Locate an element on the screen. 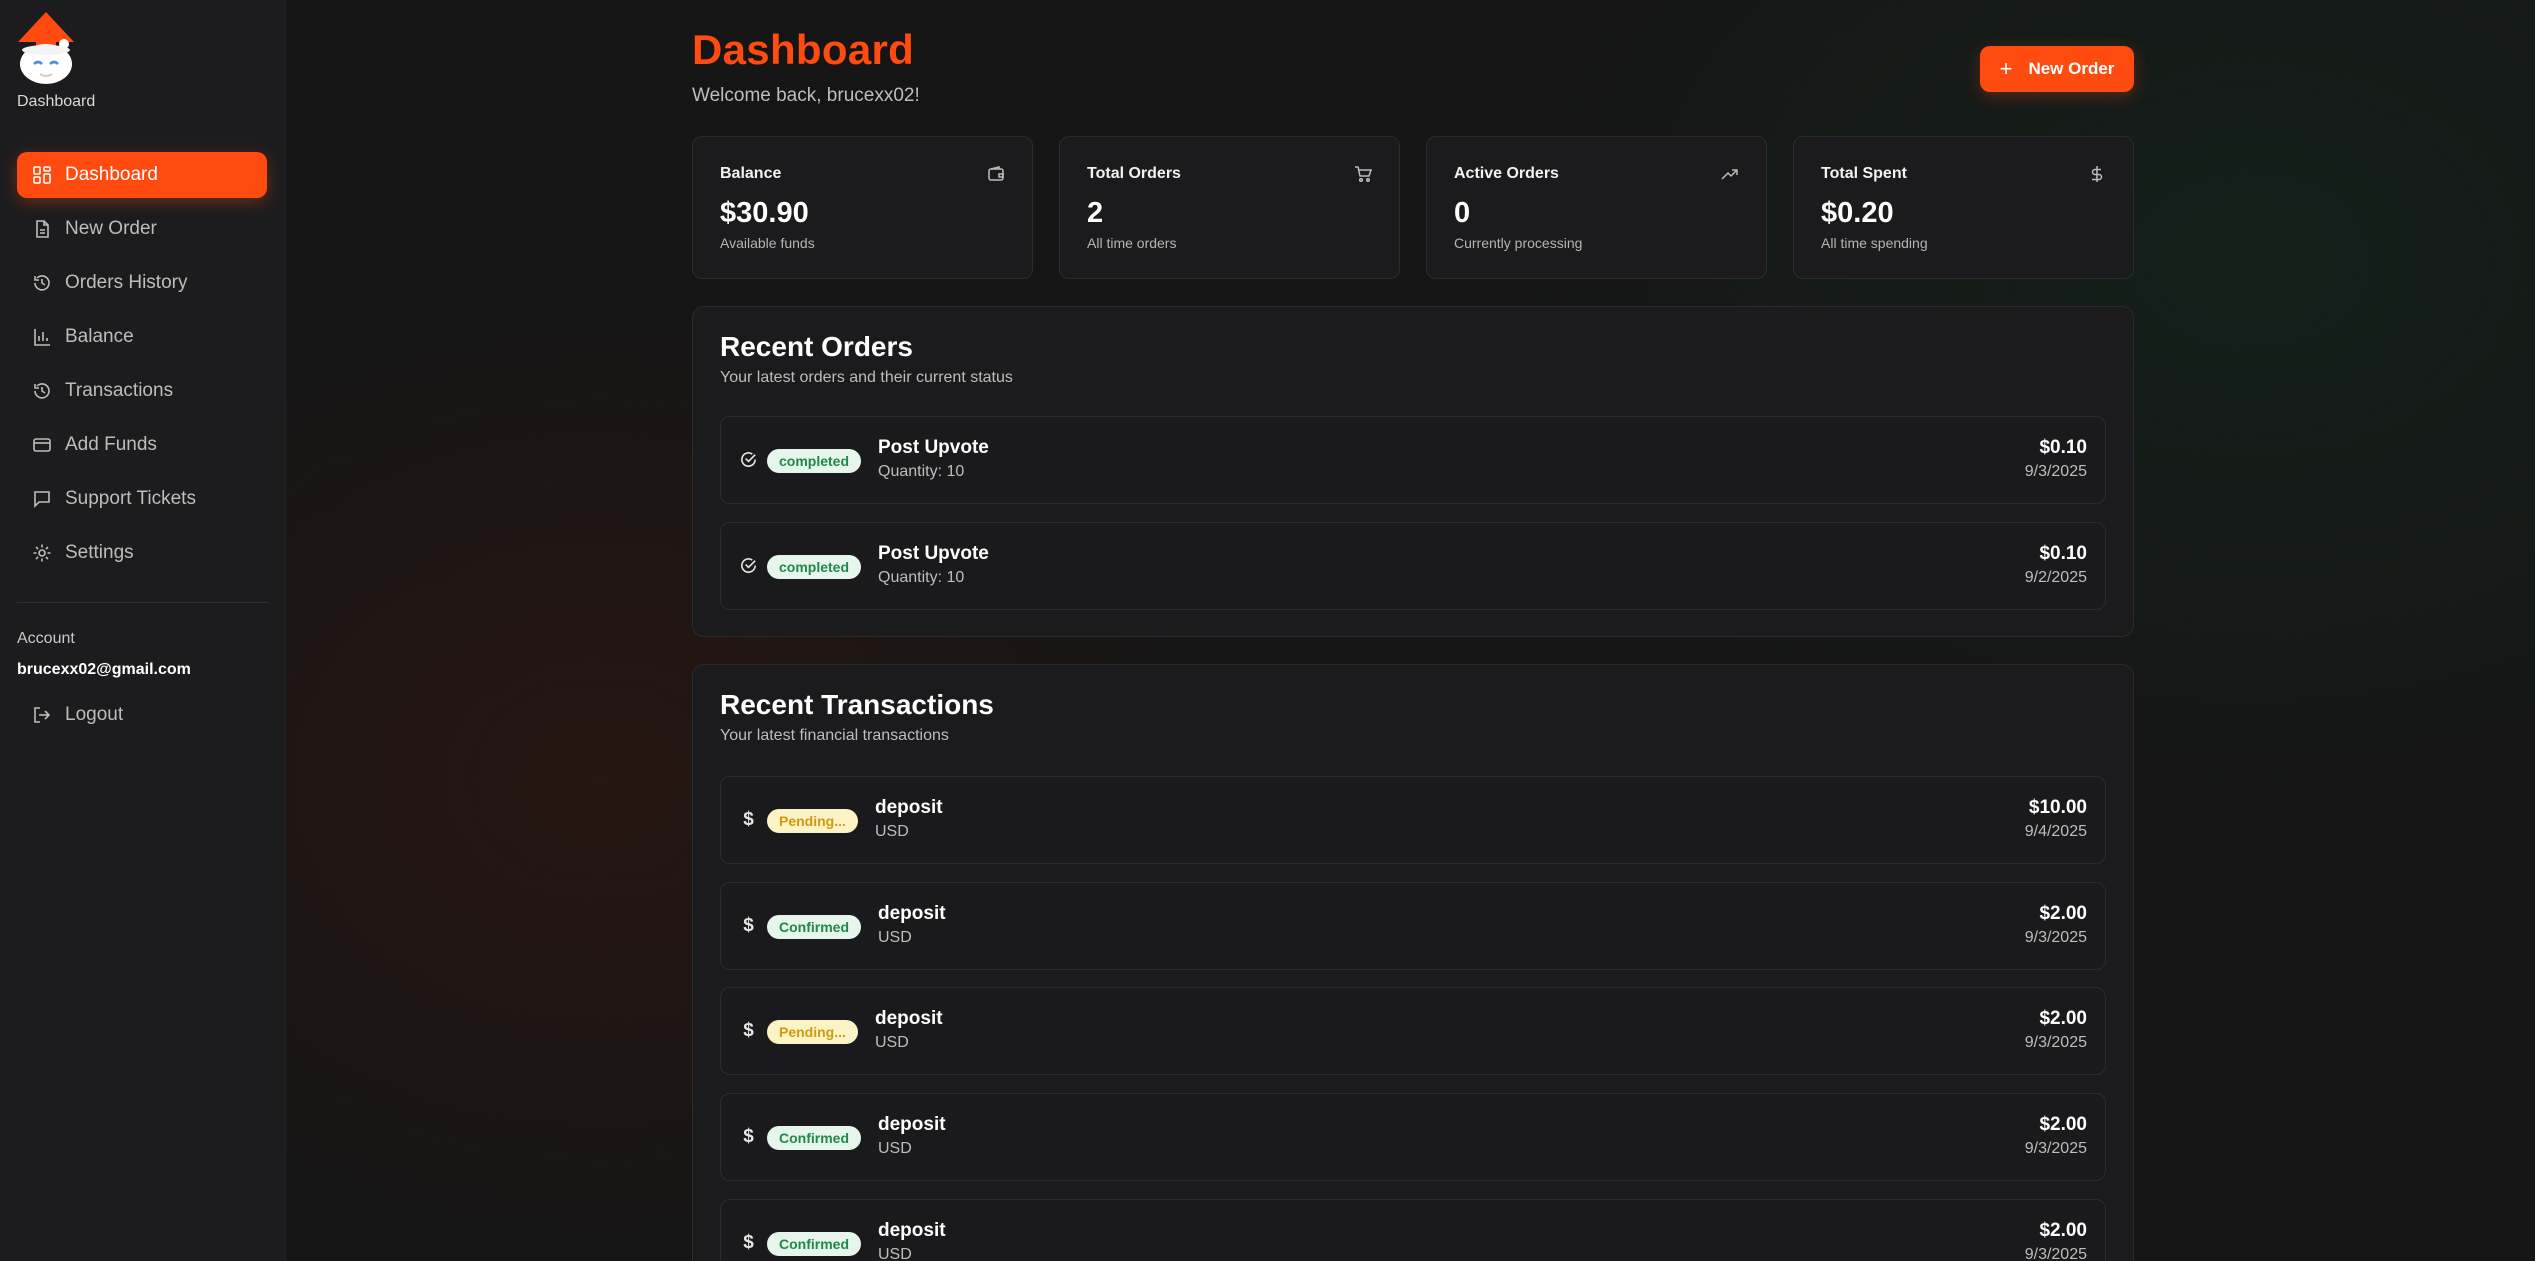 This screenshot has height=1261, width=2535. stat-value: $30.90 is located at coordinates (764, 213).